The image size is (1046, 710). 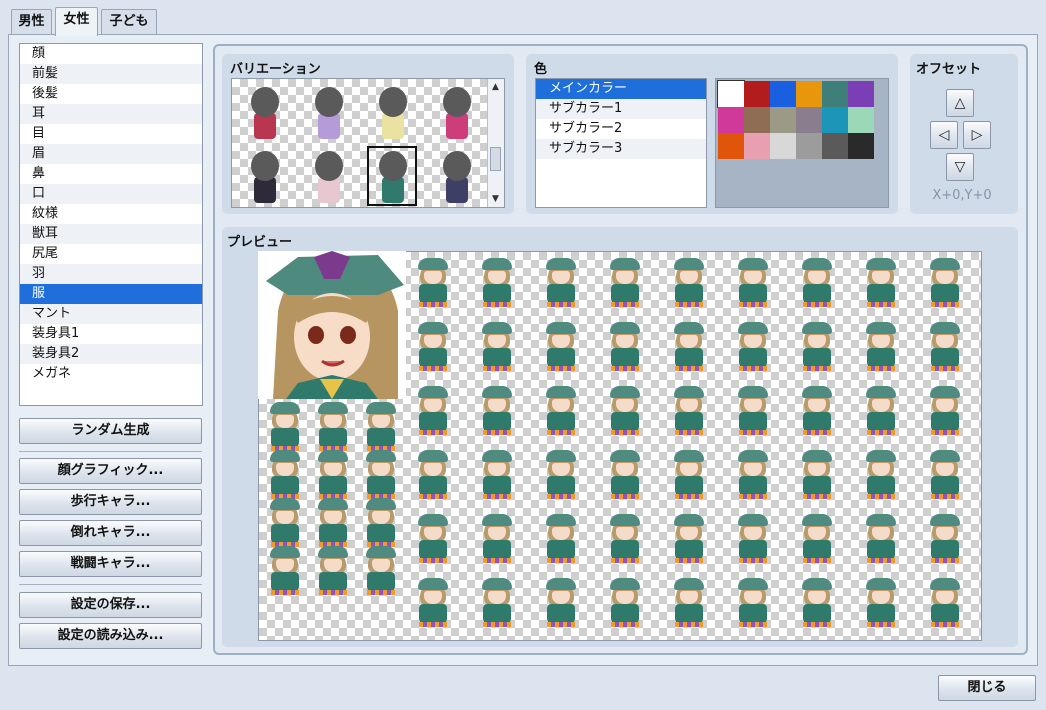 I want to click on tab-child: 子ども, so click(x=129, y=22).